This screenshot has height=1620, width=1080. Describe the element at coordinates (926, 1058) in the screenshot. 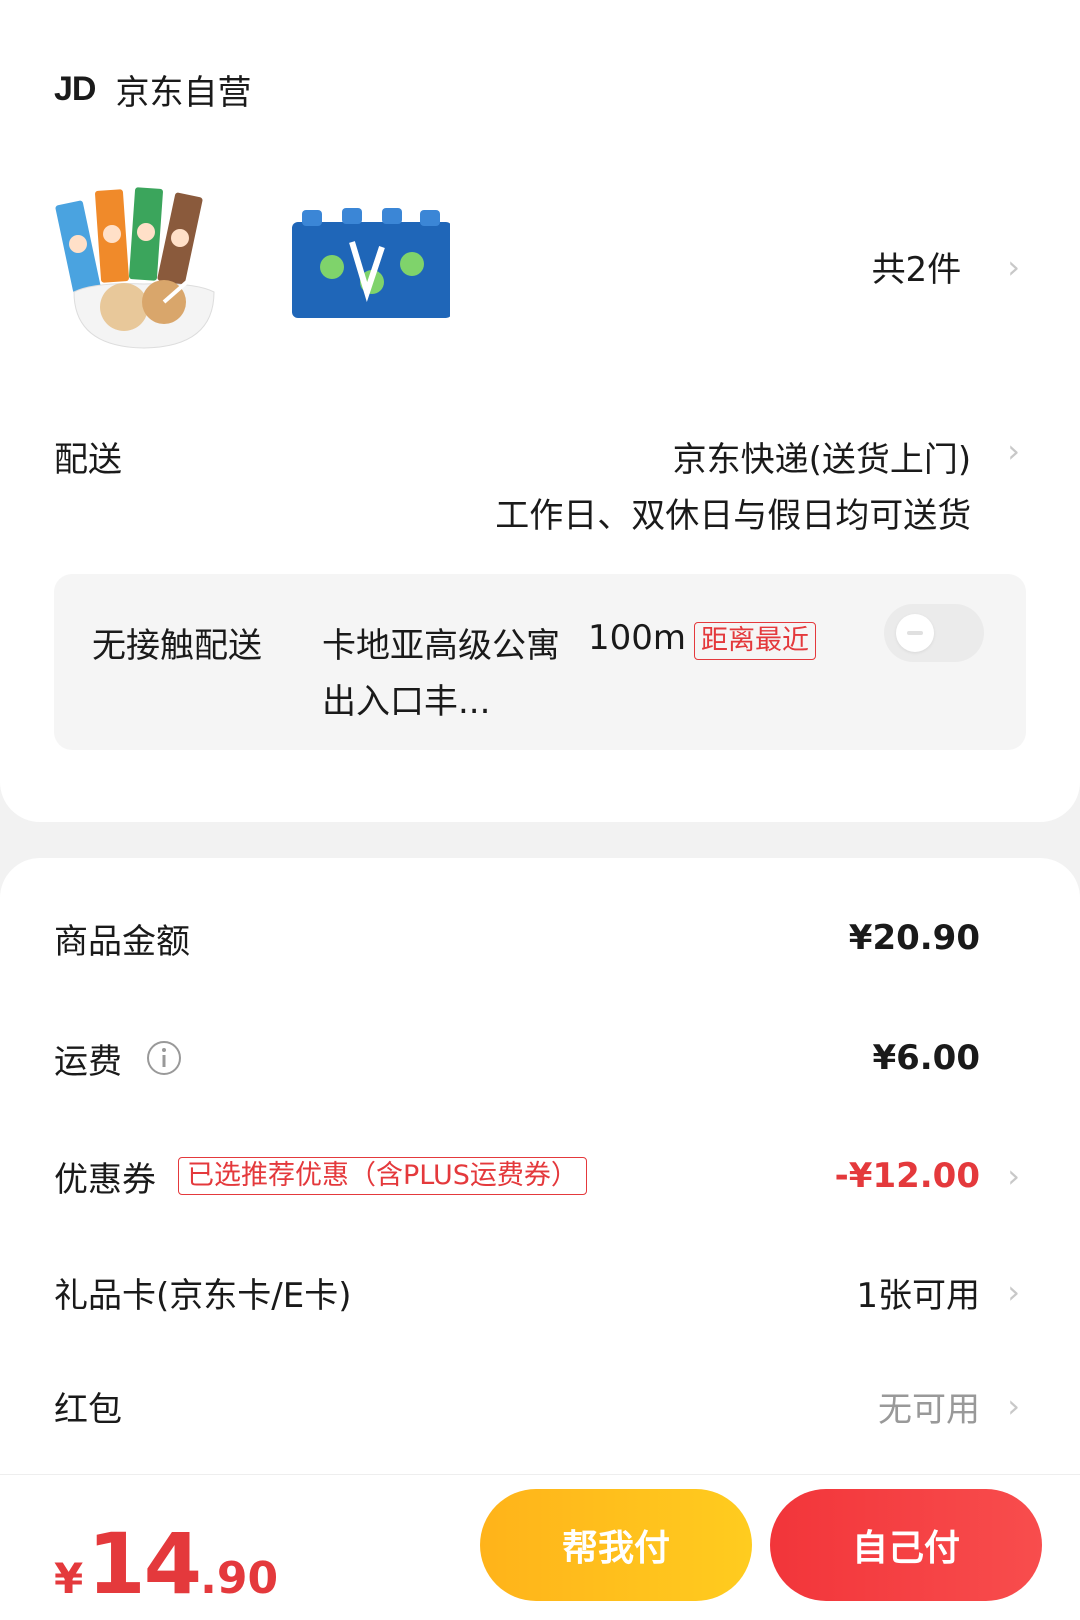

I see `freight-value: ¥6.00` at that location.